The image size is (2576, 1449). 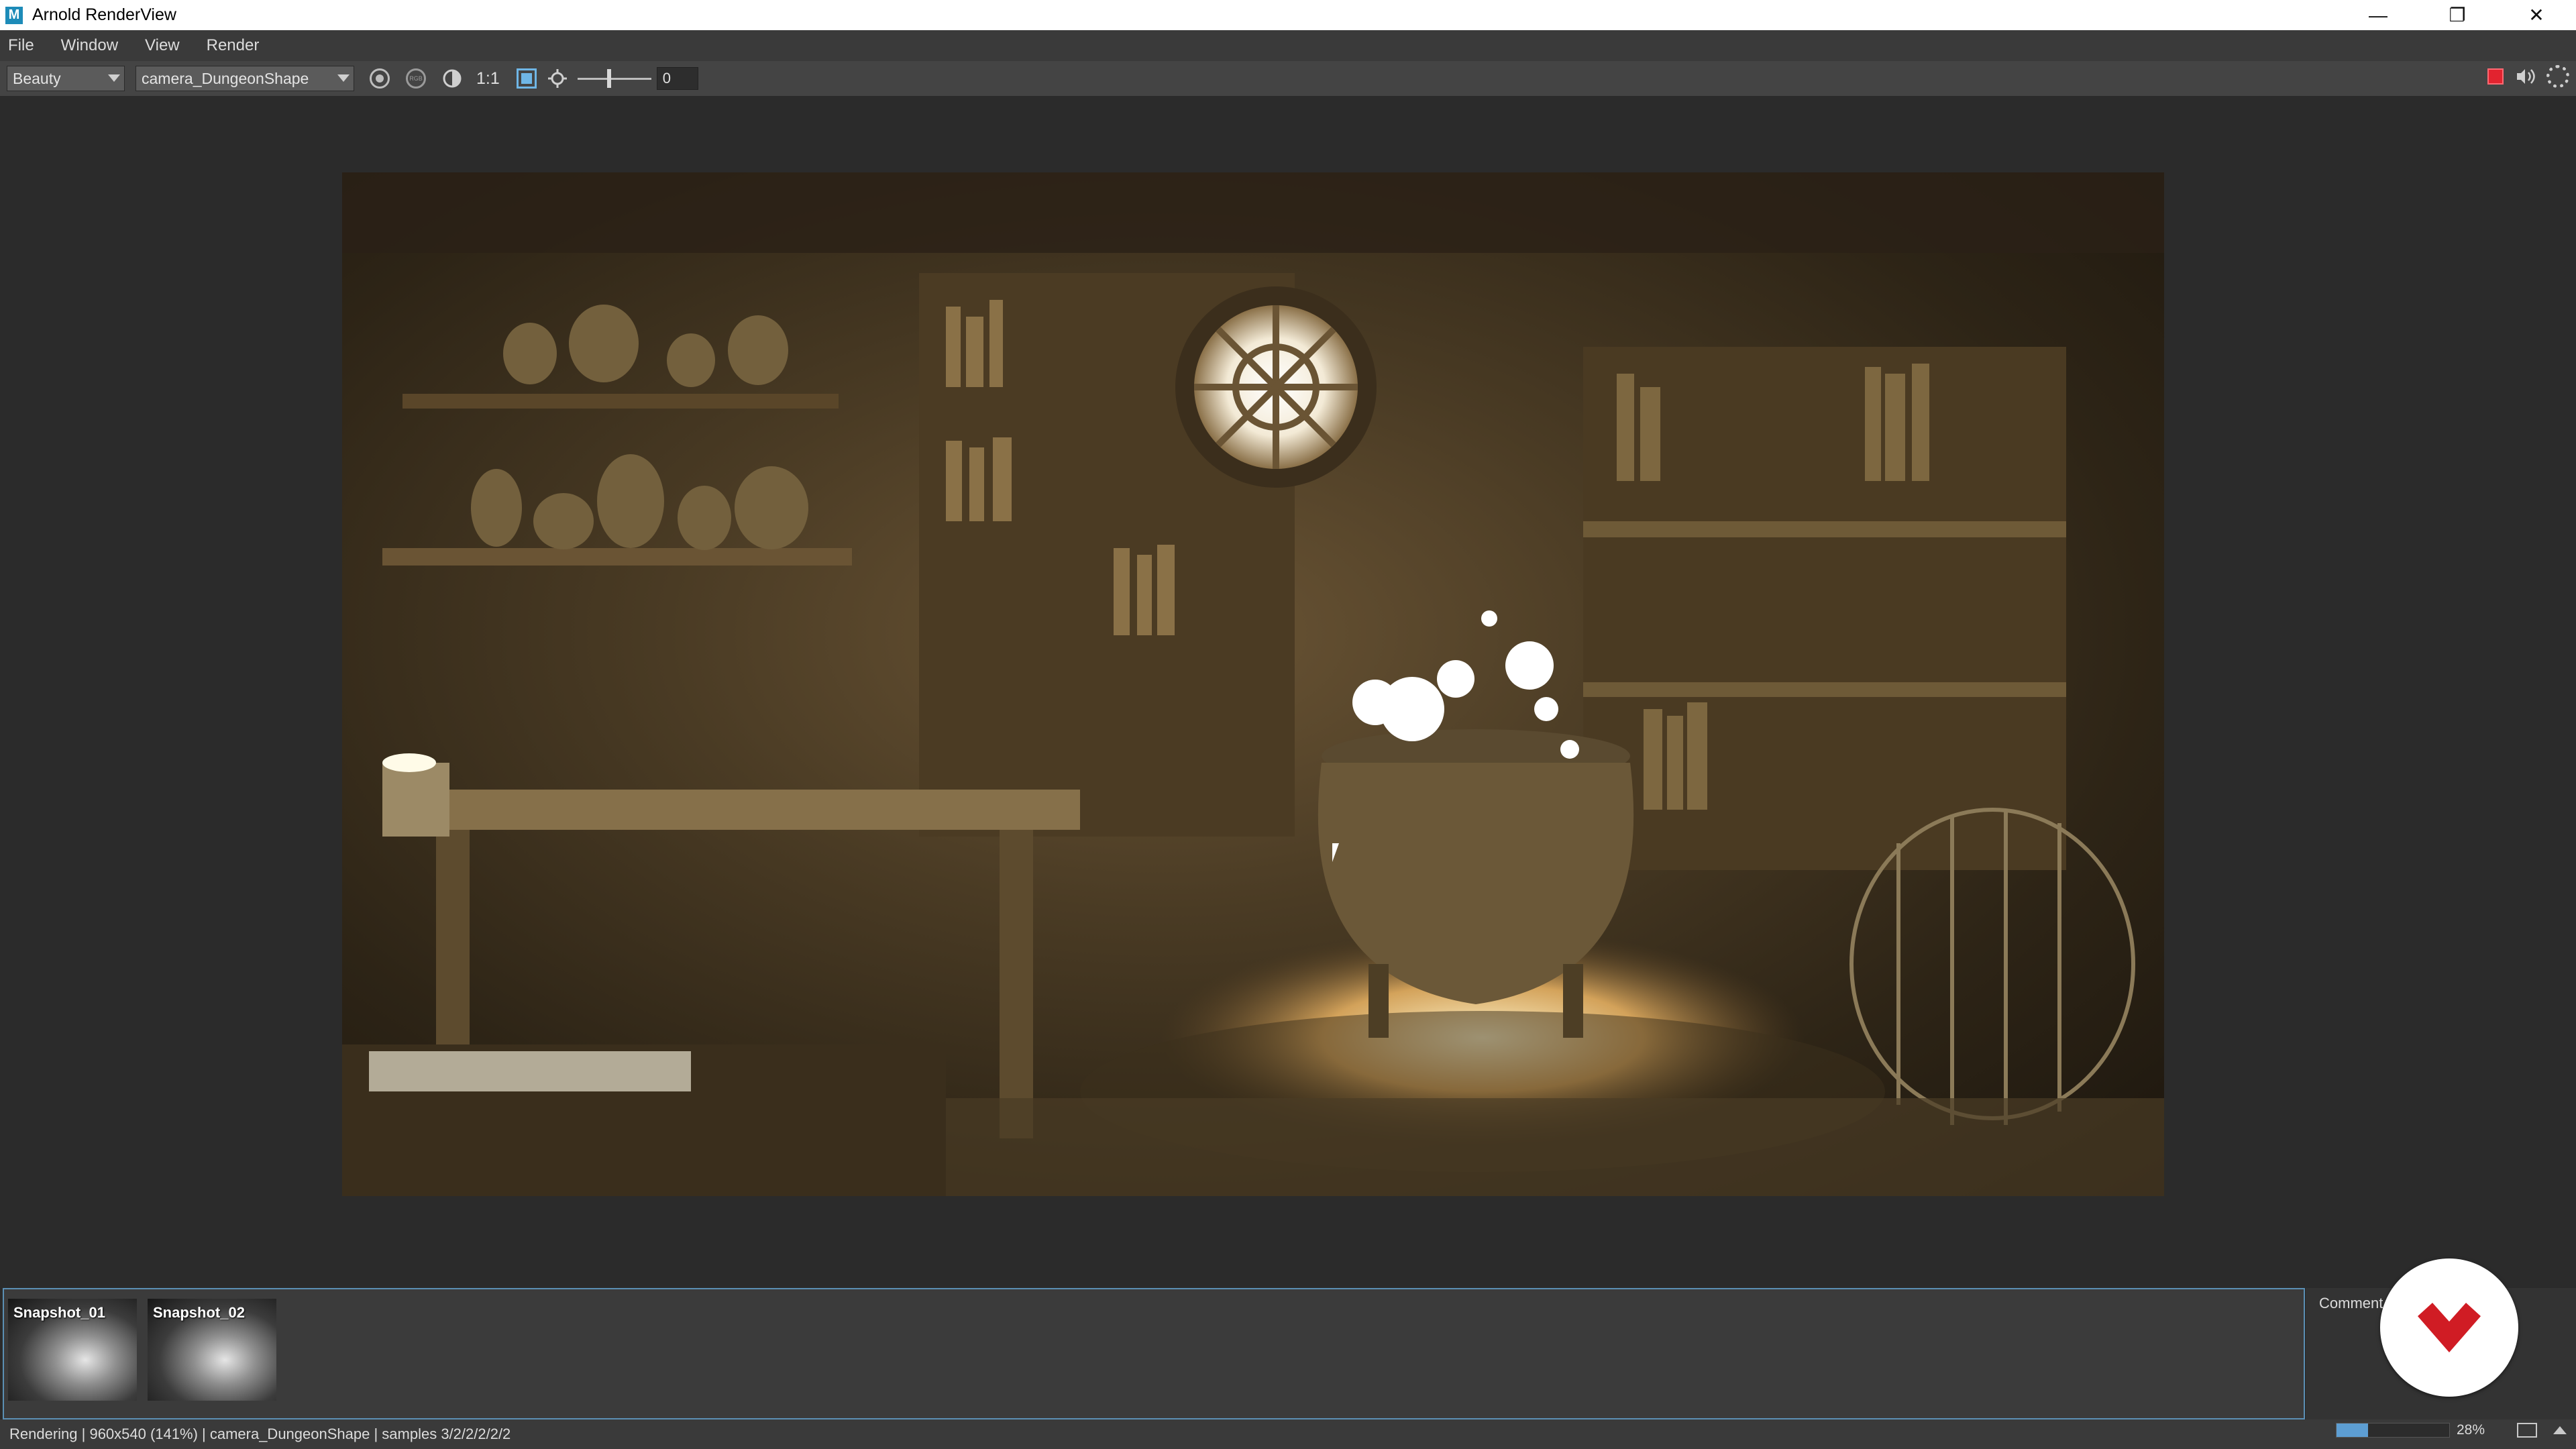 I want to click on rgb-channel-button: RGB, so click(x=415, y=78).